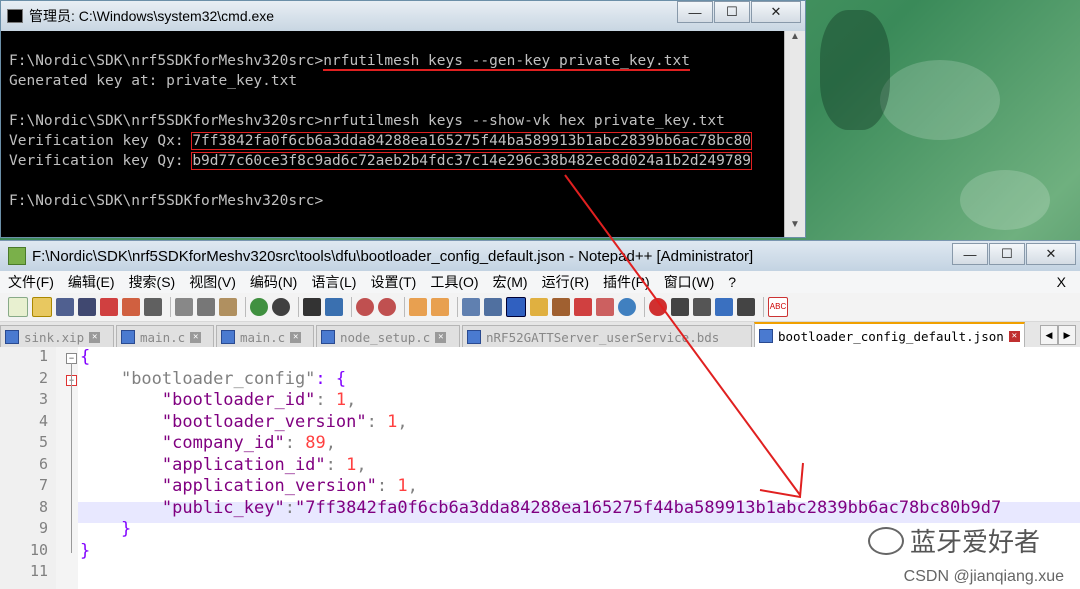  Describe the element at coordinates (885, 540) in the screenshot. I see `wechat-icon` at that location.